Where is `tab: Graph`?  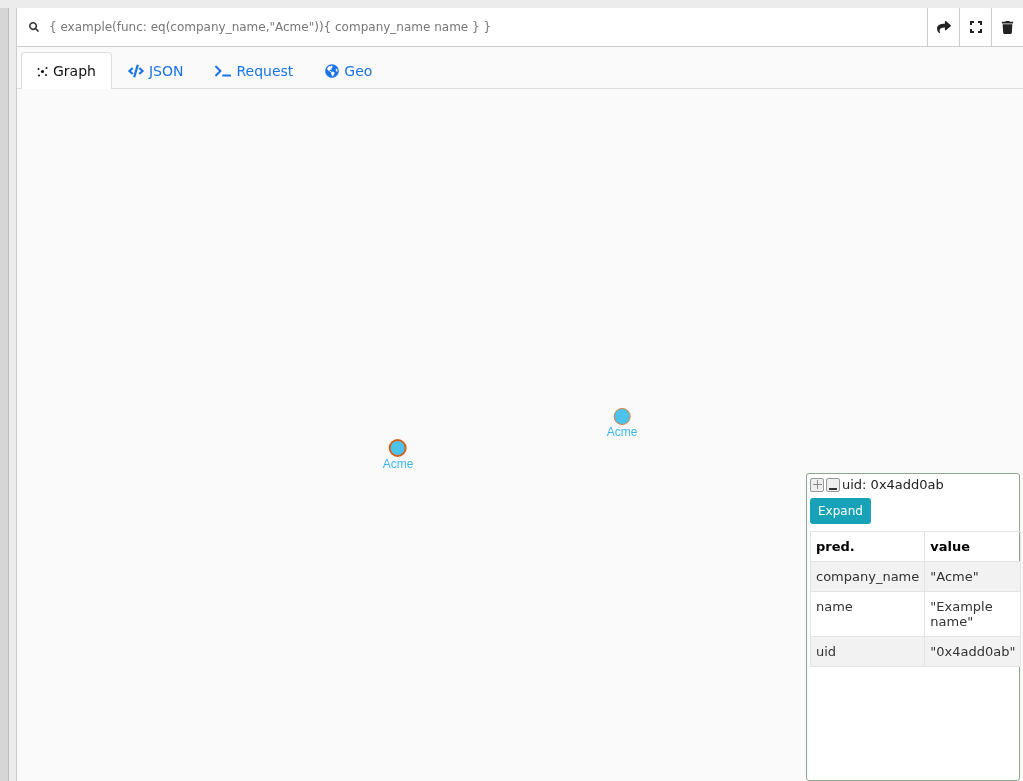 tab: Graph is located at coordinates (66, 70).